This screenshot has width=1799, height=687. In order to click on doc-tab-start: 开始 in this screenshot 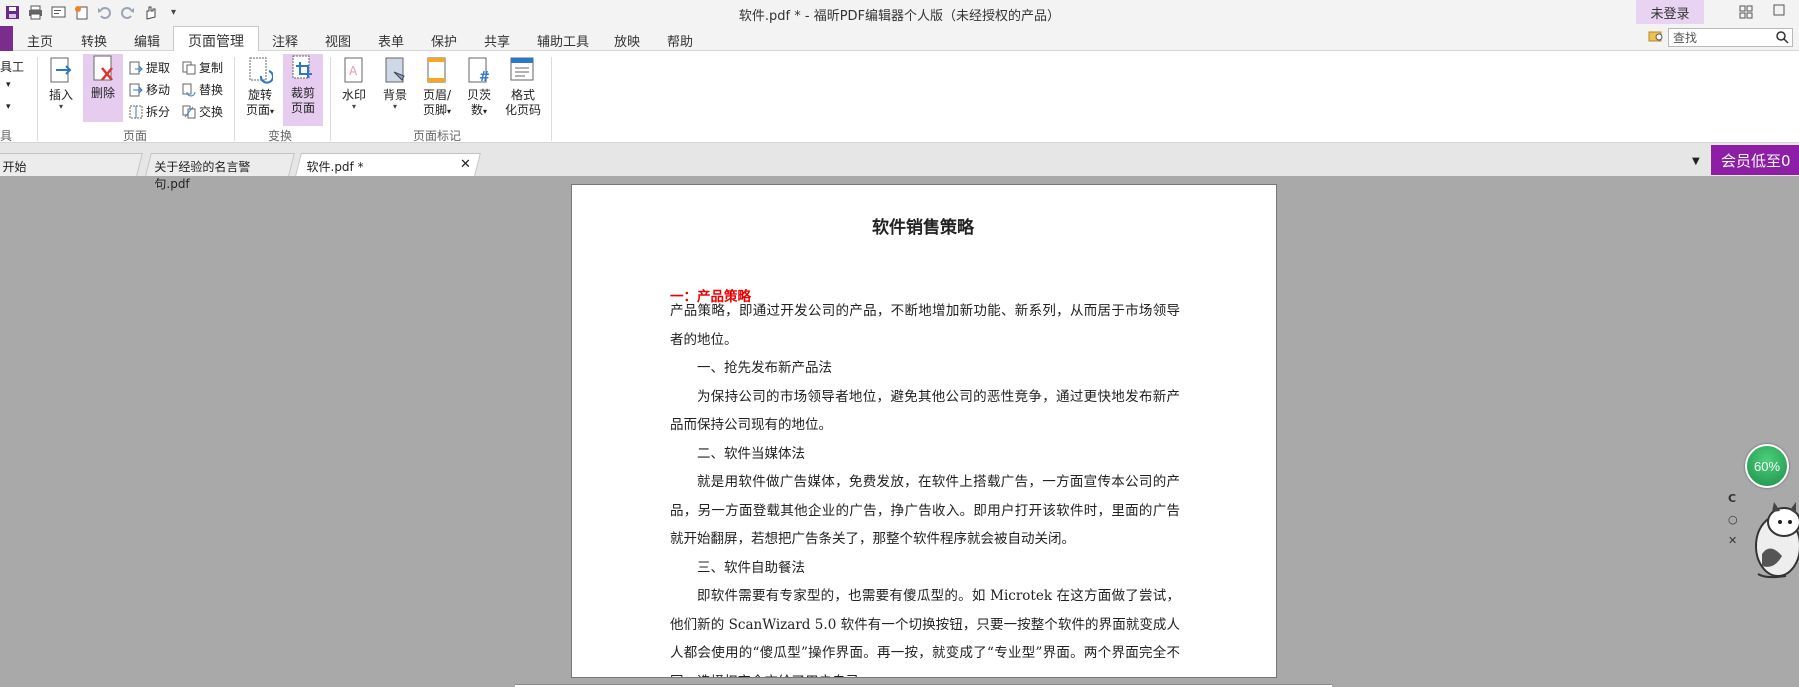, I will do `click(71, 164)`.